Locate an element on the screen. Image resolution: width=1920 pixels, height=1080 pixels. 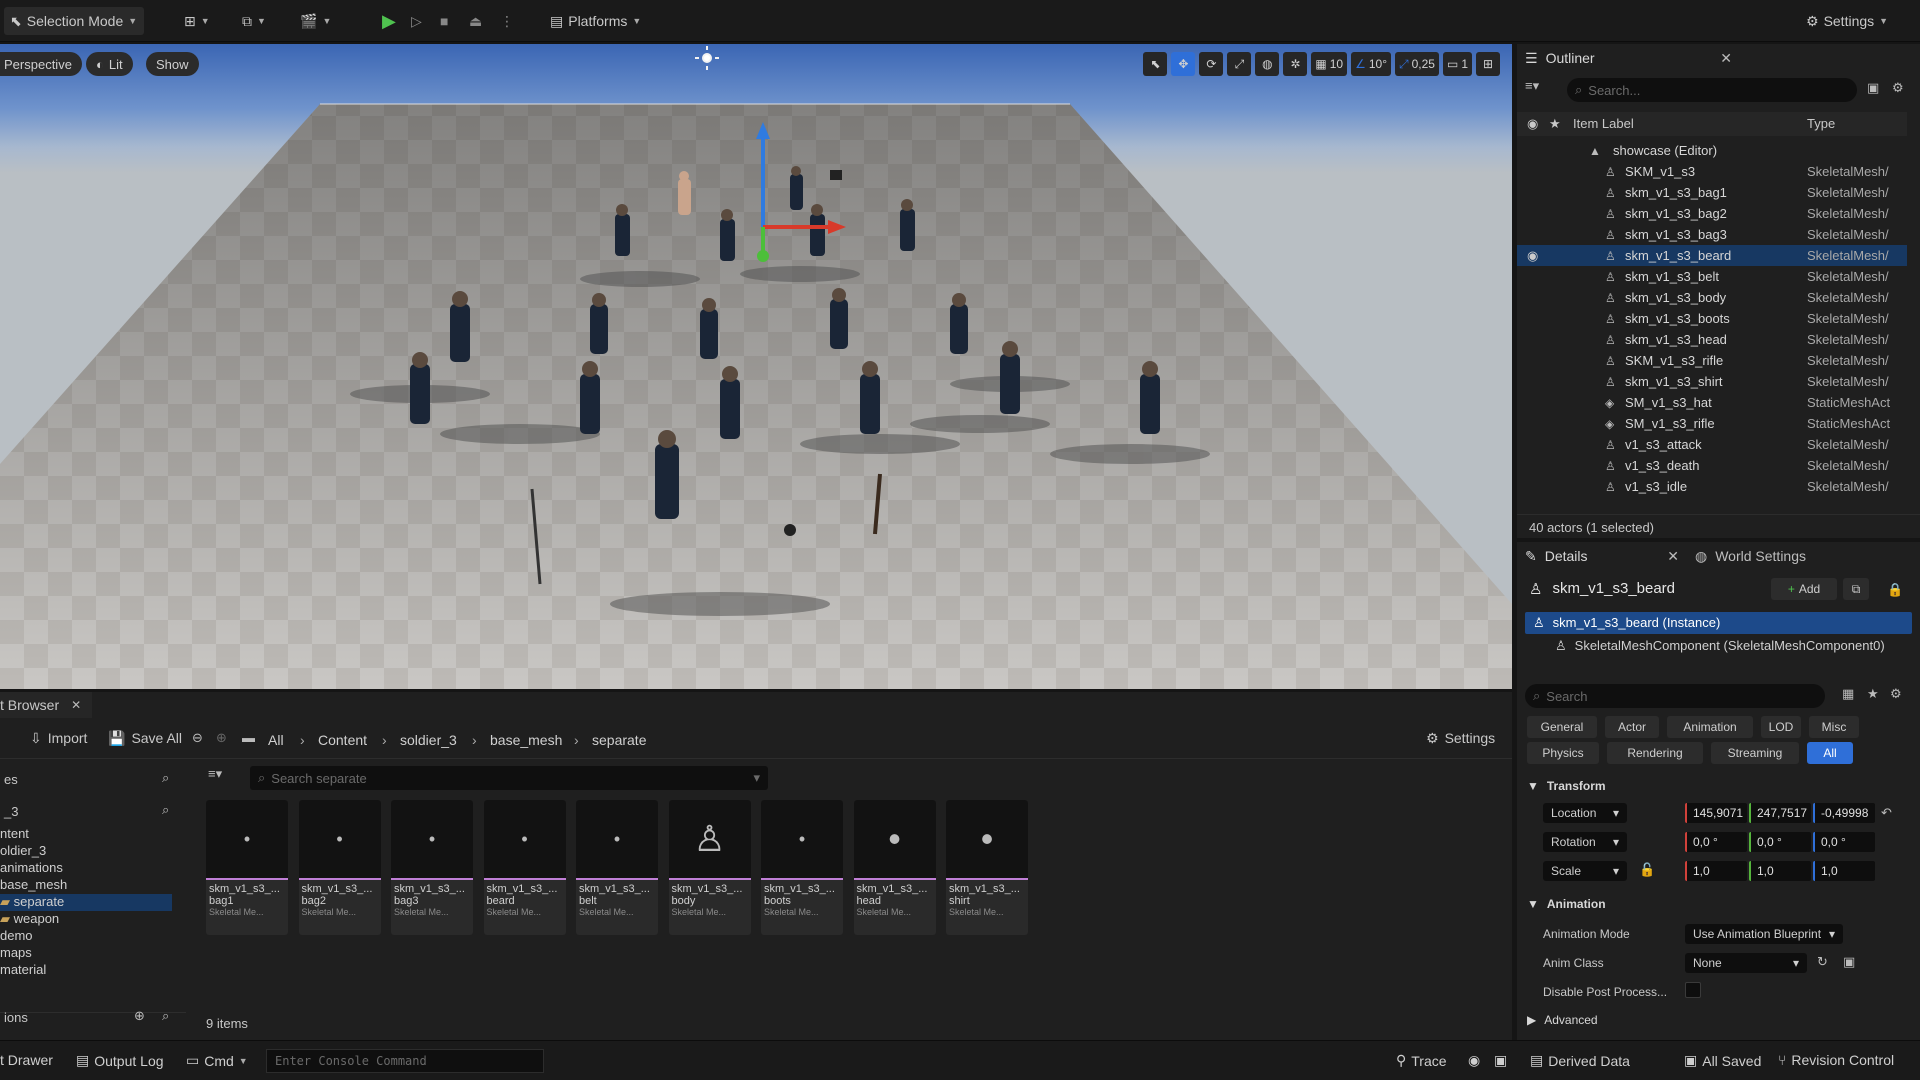
world-settings-tab: ◍ World Settings is located at coordinates (1750, 556).